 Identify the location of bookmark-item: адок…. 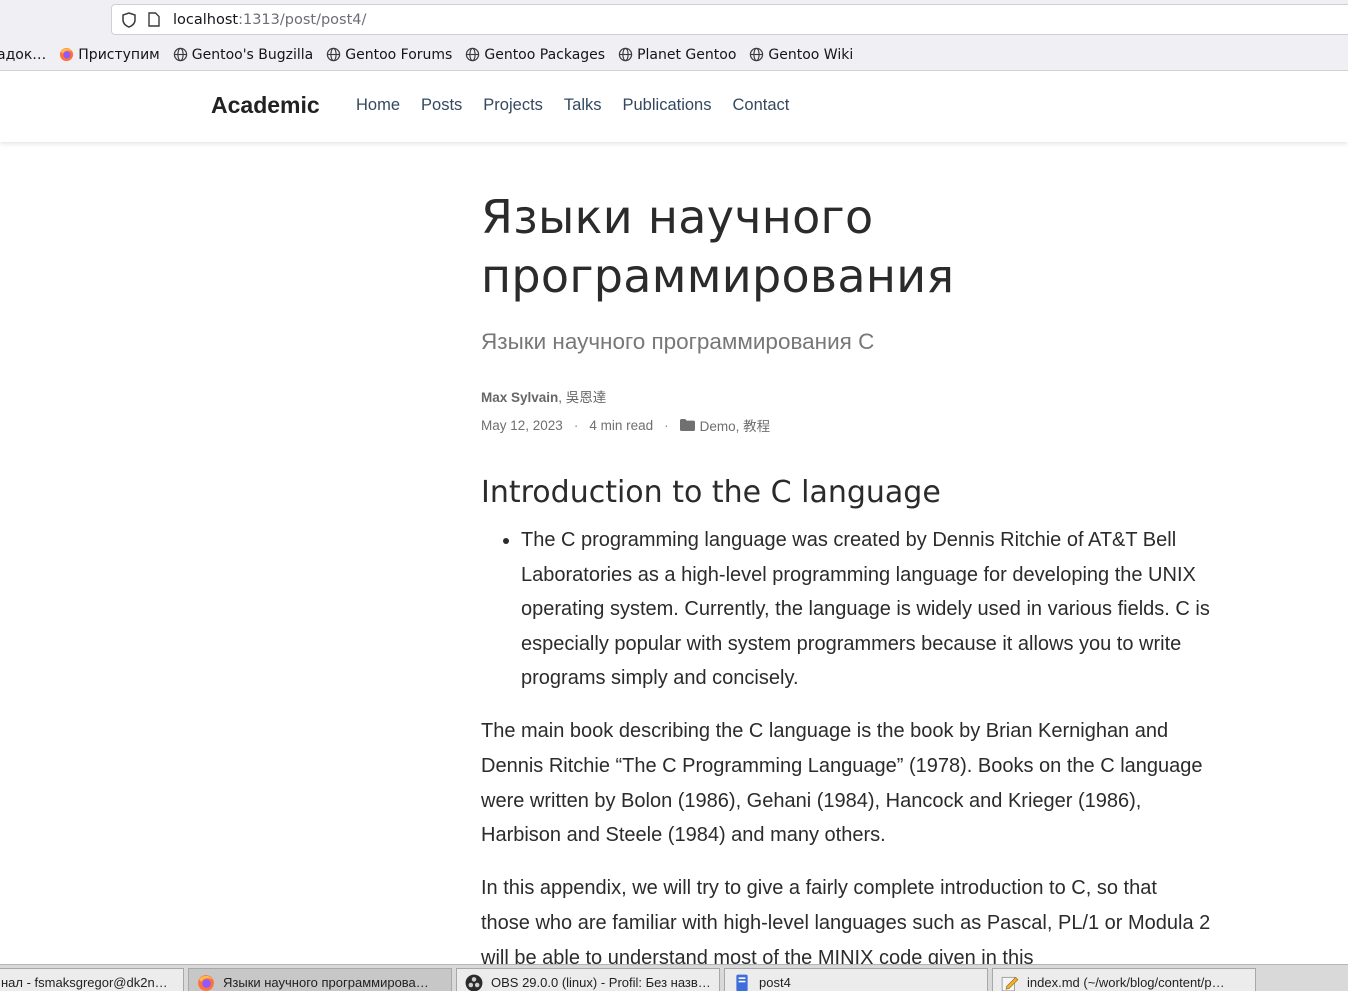
(23, 55).